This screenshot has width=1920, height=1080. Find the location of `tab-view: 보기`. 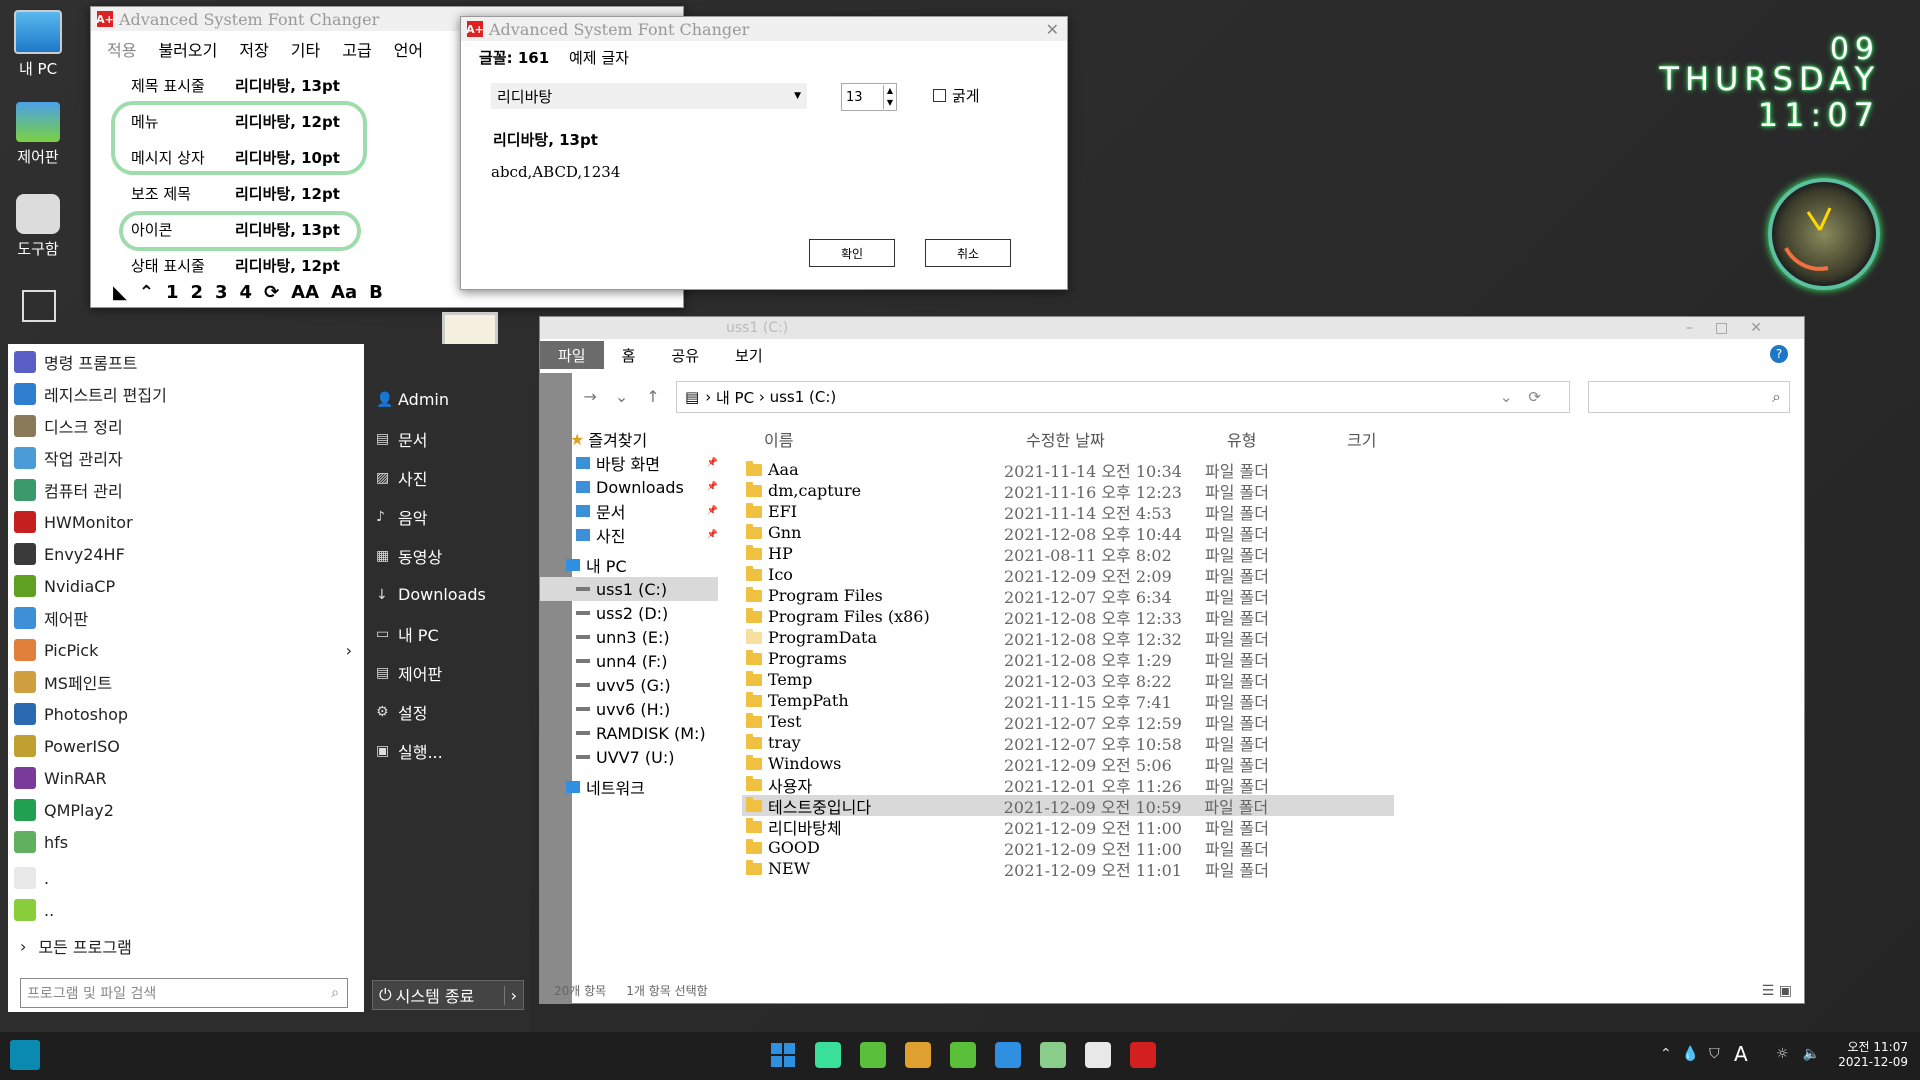

tab-view: 보기 is located at coordinates (749, 355).